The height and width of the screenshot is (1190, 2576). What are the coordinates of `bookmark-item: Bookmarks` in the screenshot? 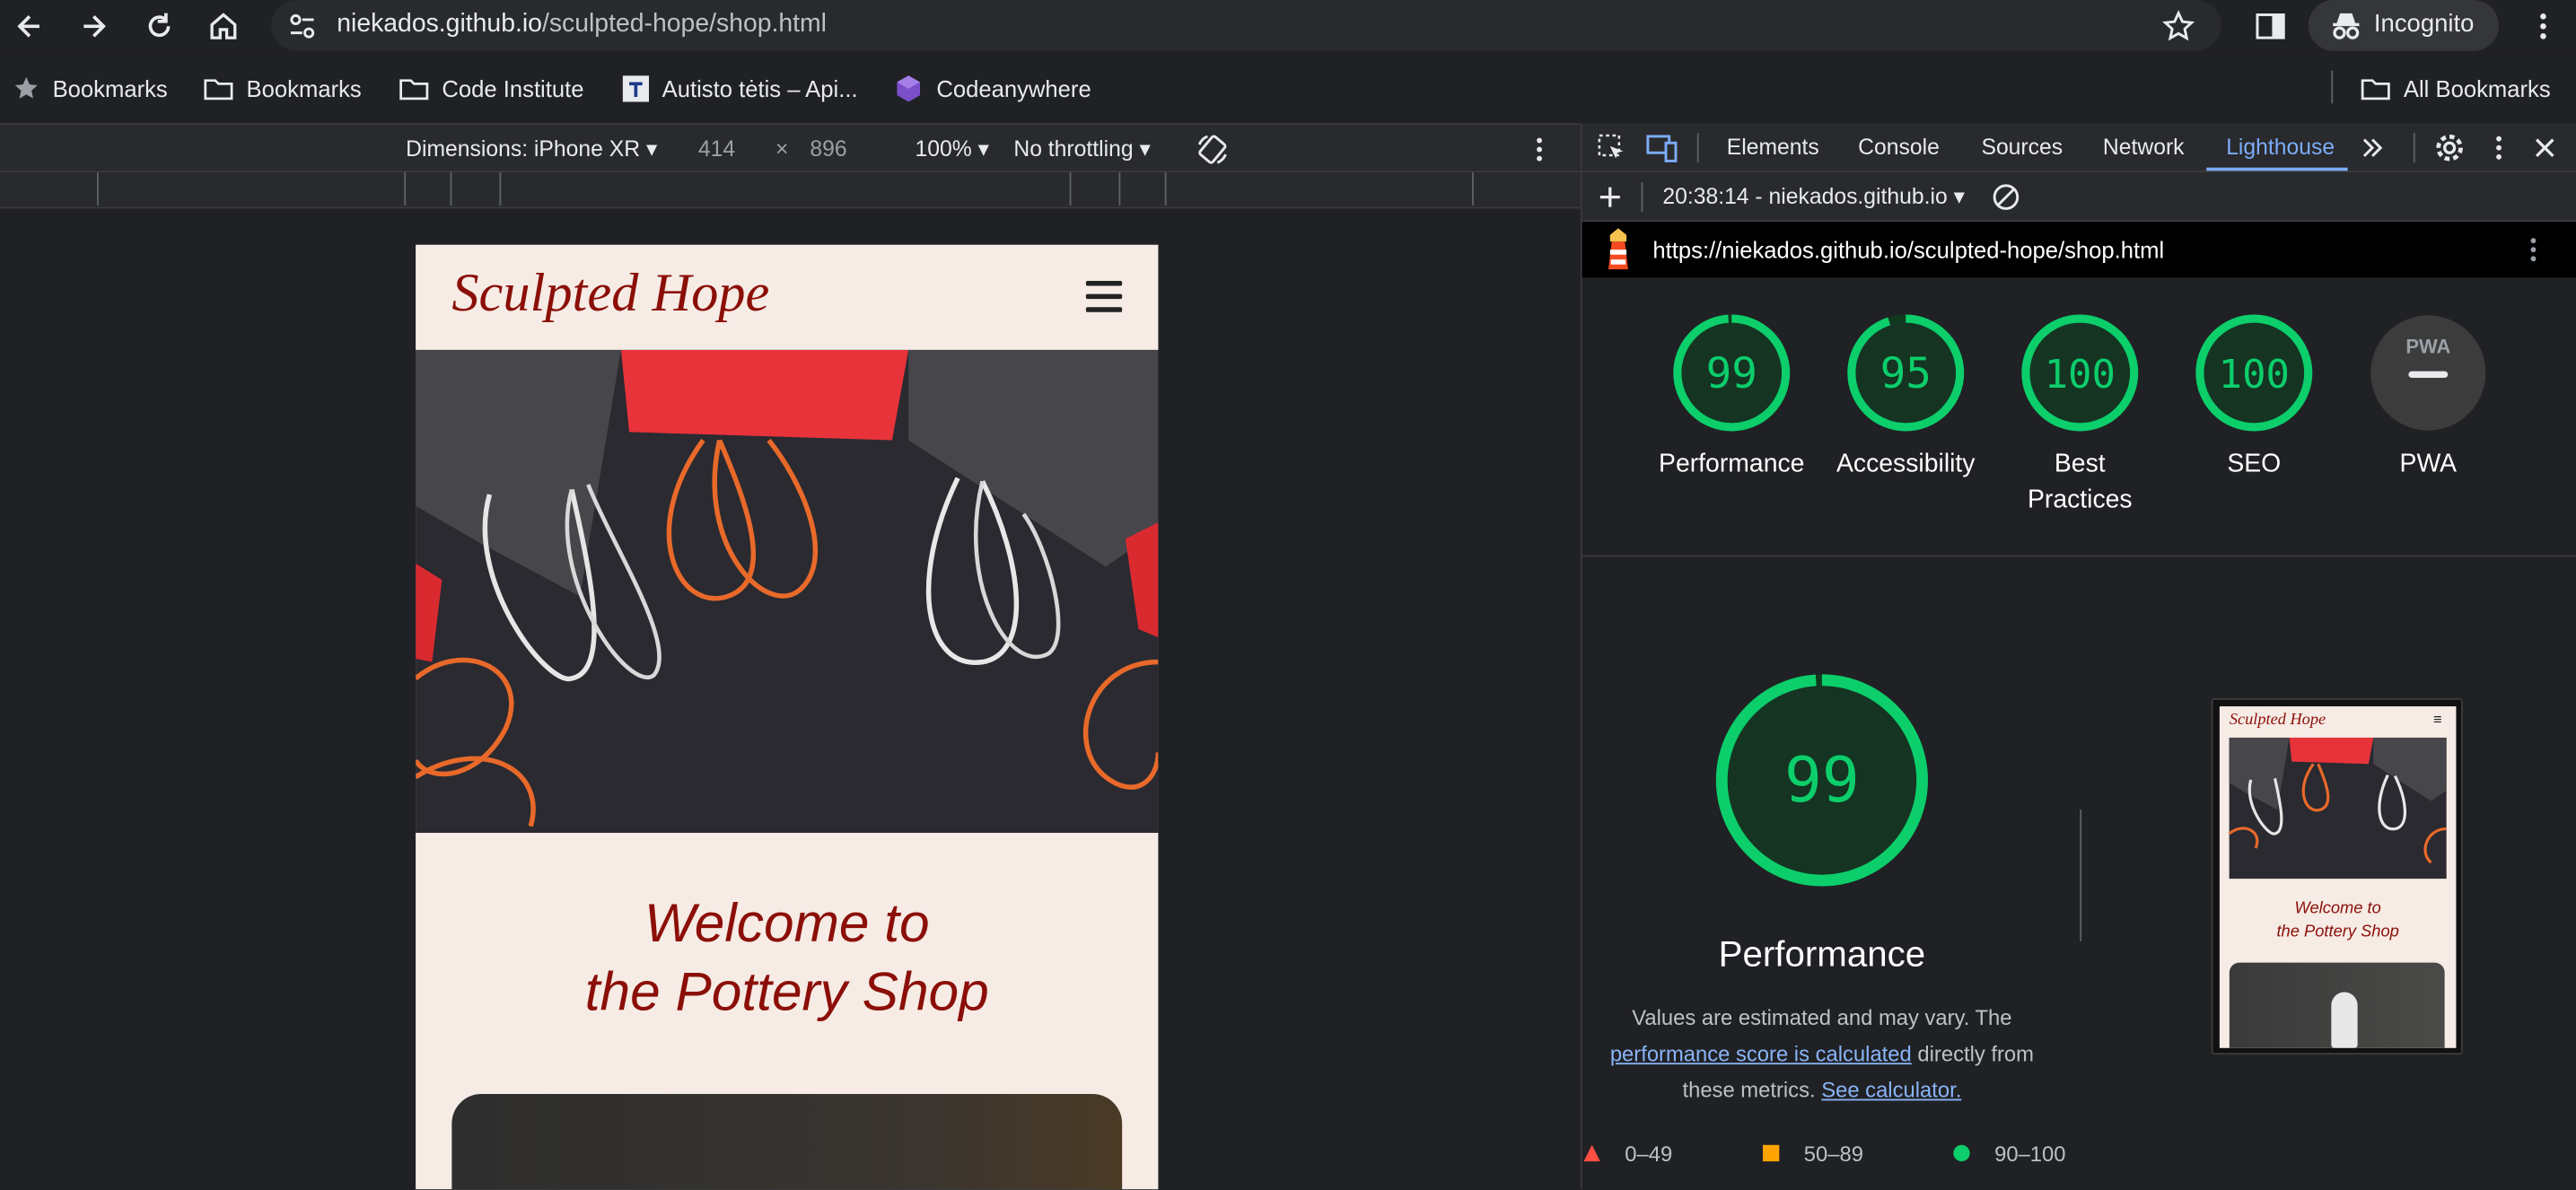 It's located at (90, 88).